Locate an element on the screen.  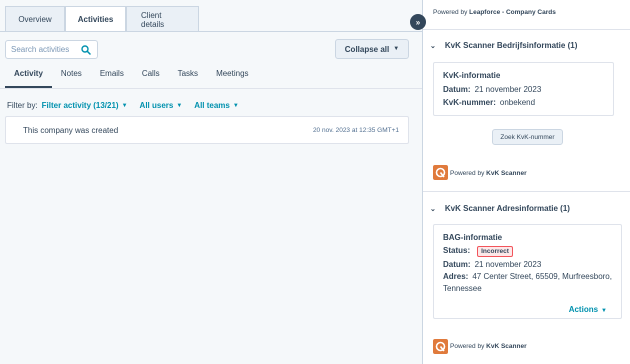
search-icon is located at coordinates (86, 50).